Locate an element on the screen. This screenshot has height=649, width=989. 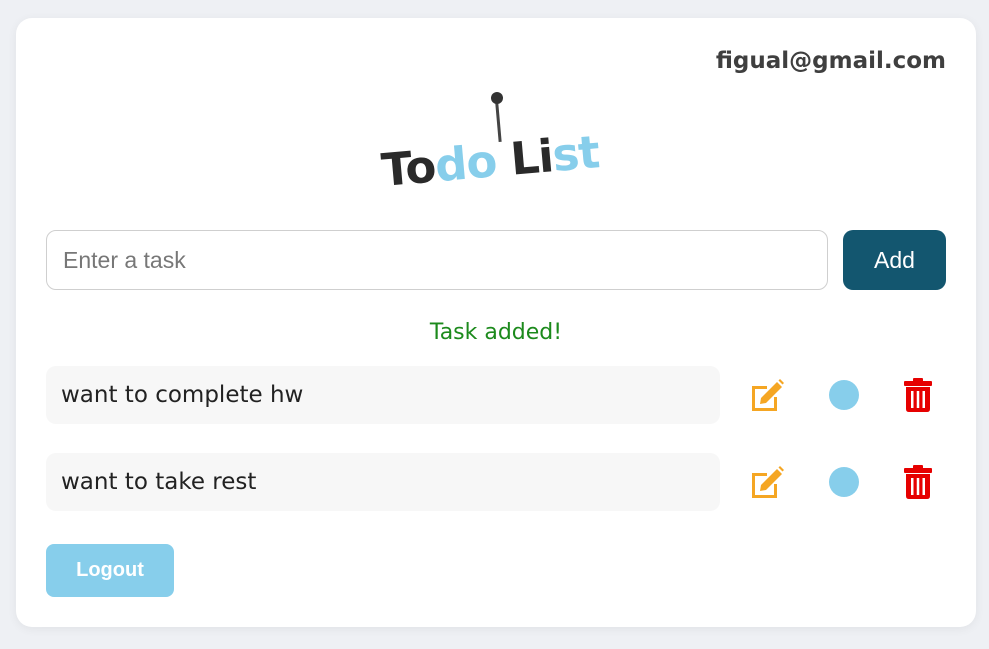
user-email: figual@gmail.com is located at coordinates (830, 61).